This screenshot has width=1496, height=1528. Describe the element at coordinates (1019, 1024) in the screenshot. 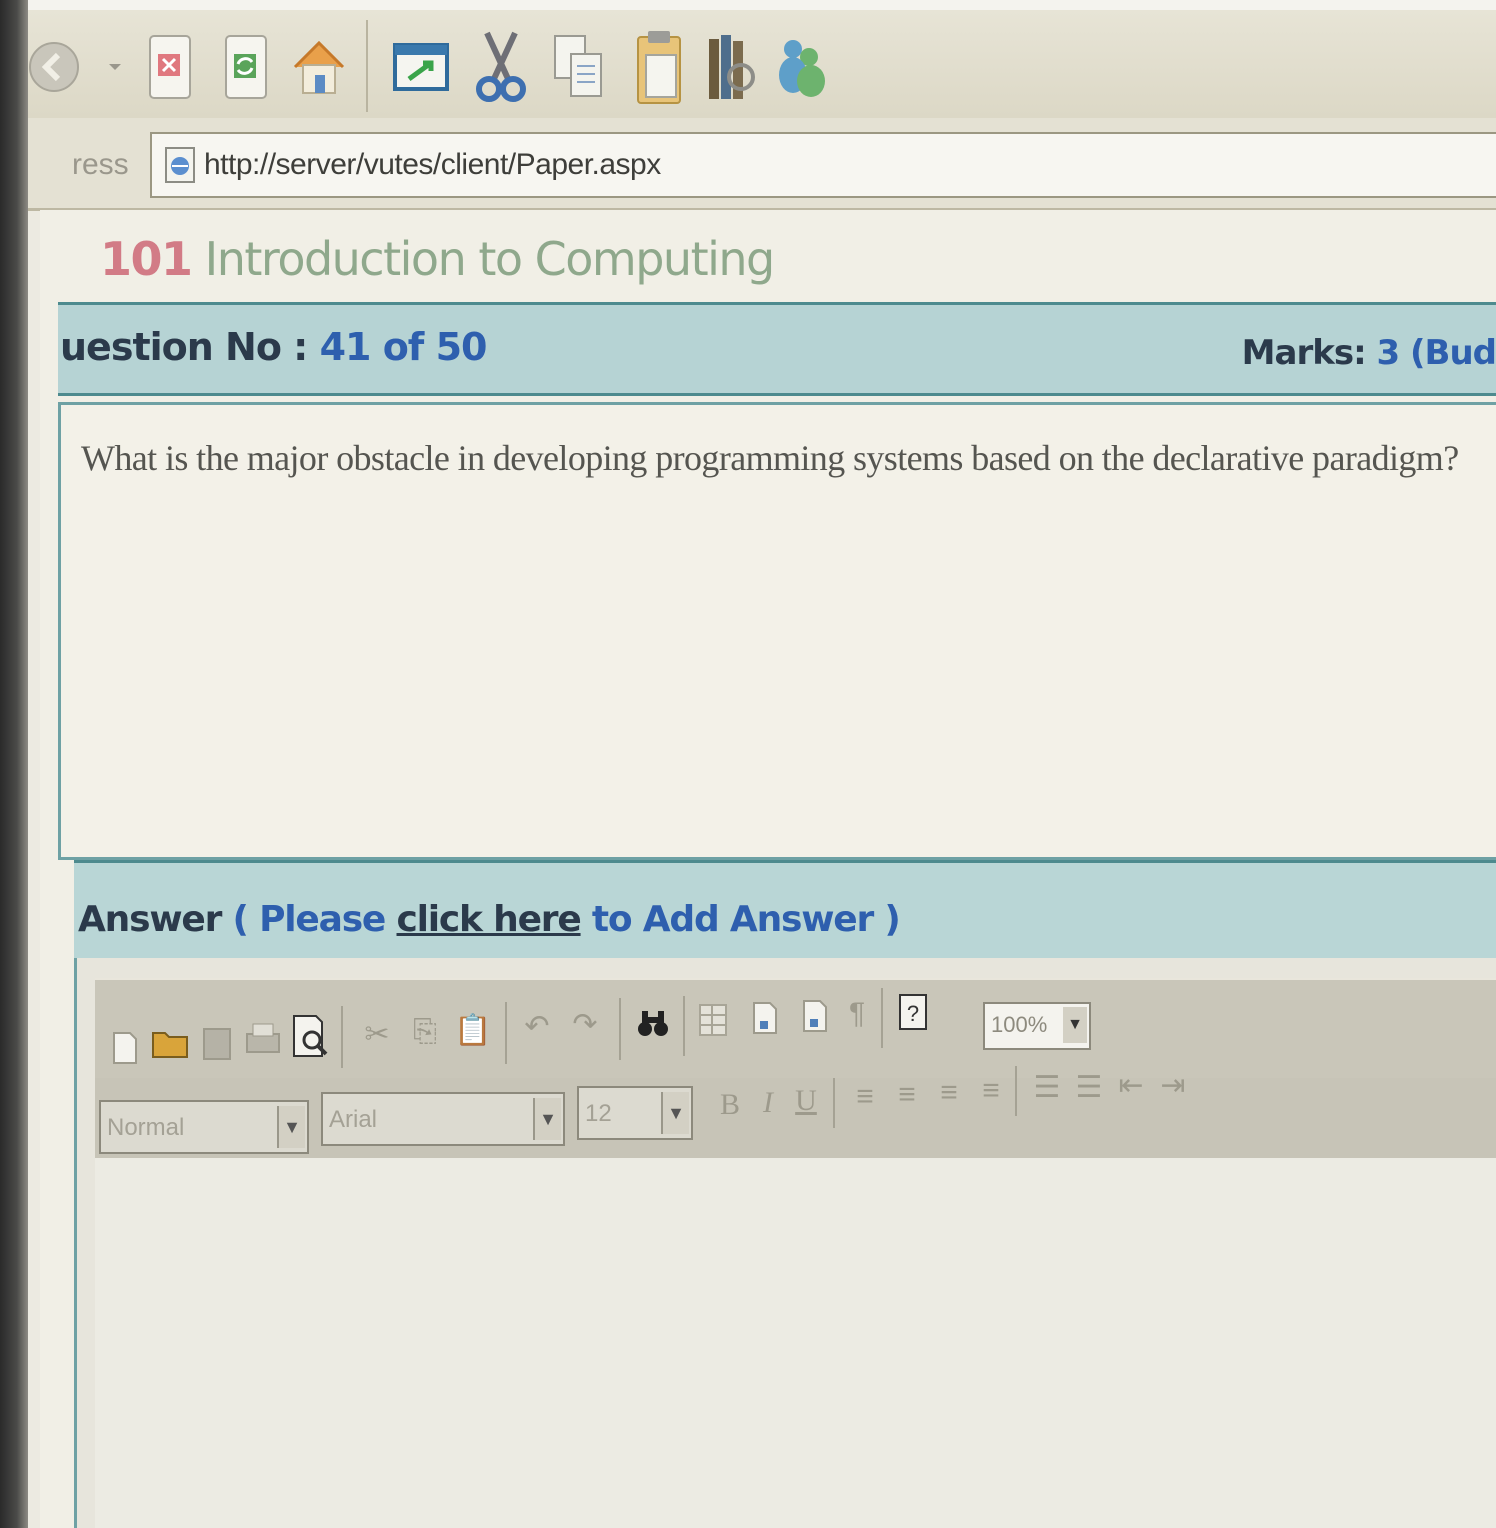

I see `zoom-value: 100%` at that location.